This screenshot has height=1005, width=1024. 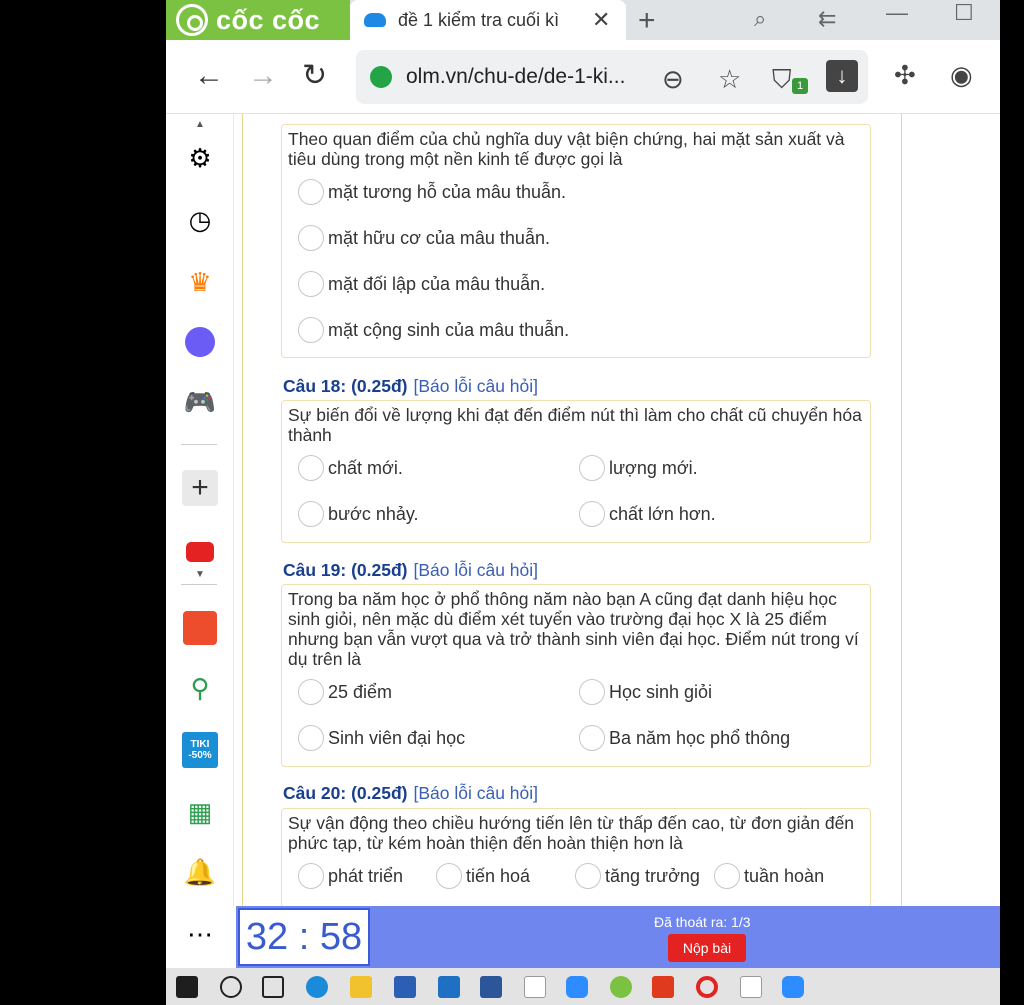 What do you see at coordinates (647, 514) in the screenshot?
I see `answer-option: chất lớn hơn.` at bounding box center [647, 514].